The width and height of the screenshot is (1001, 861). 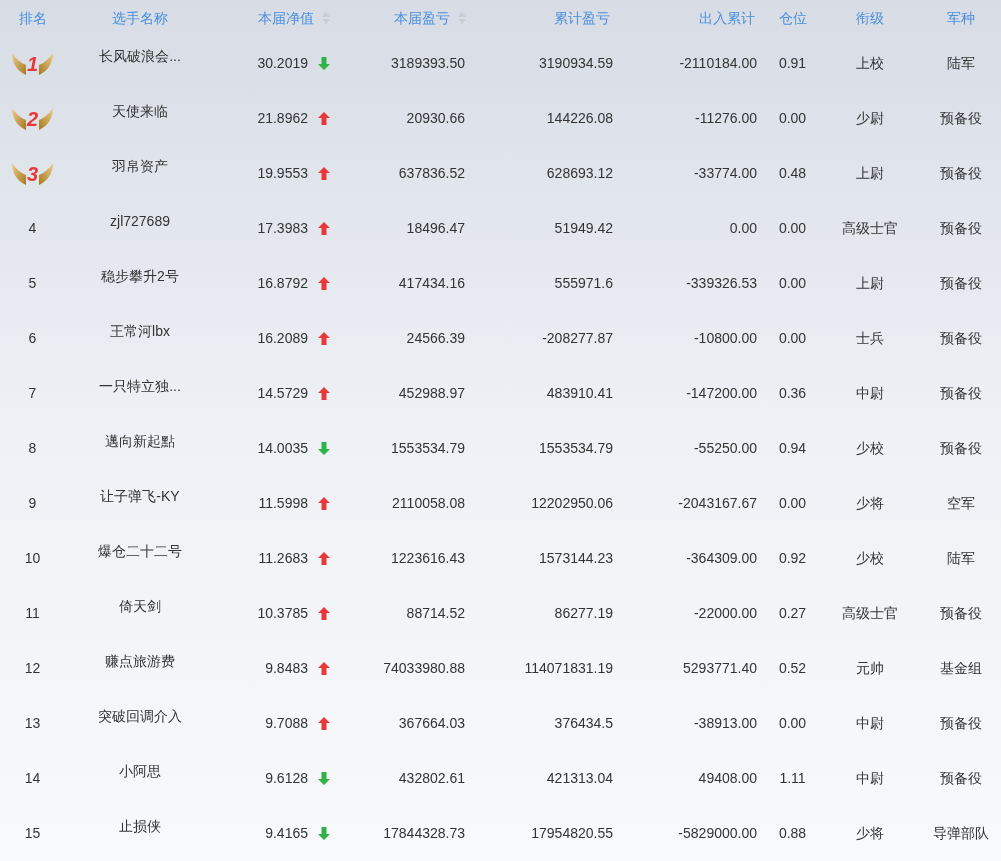 What do you see at coordinates (140, 343) in the screenshot?
I see `player-name: 王常河lbx` at bounding box center [140, 343].